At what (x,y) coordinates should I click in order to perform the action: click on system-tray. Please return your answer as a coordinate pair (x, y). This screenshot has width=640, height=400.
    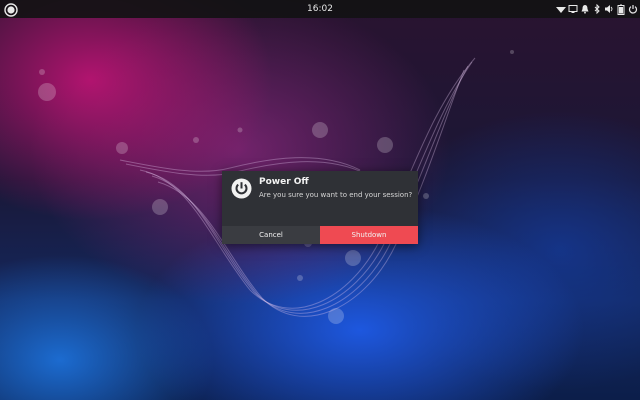
    Looking at the image, I should click on (597, 9).